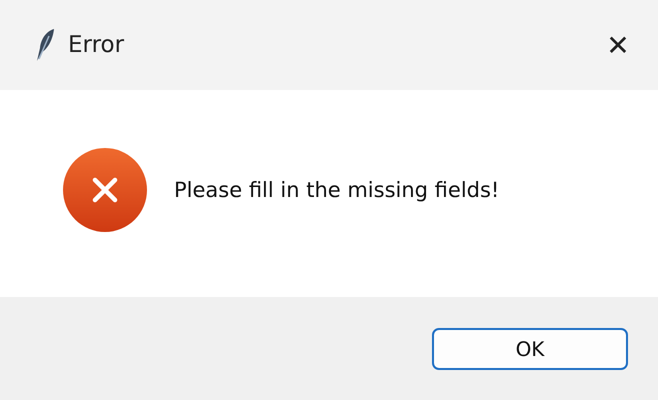 The width and height of the screenshot is (658, 400). Describe the element at coordinates (45, 45) in the screenshot. I see `feather-icon` at that location.